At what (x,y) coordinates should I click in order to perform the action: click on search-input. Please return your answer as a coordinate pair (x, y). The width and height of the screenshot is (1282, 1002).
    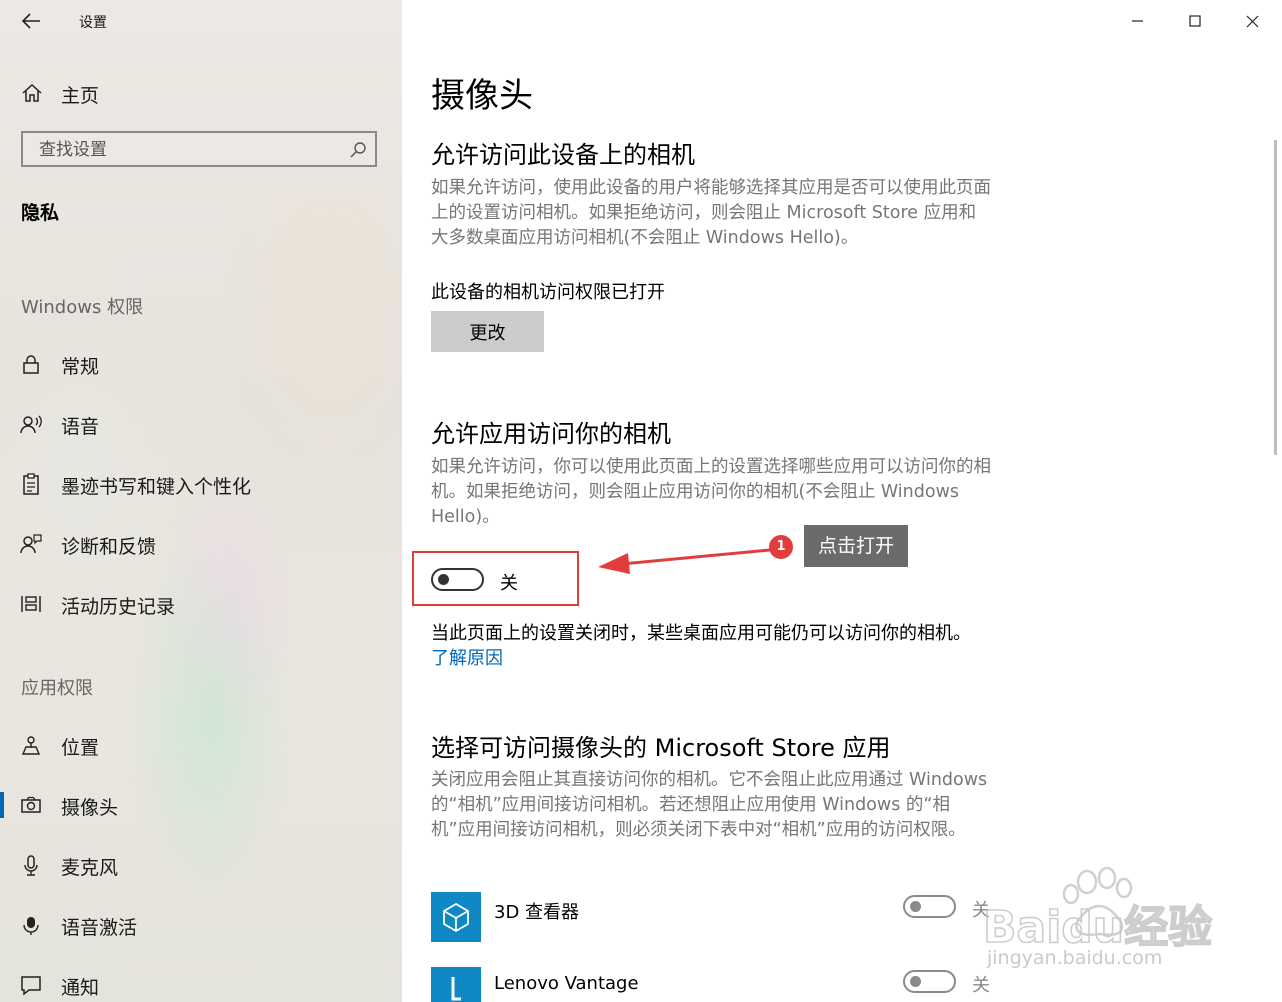
    Looking at the image, I should click on (189, 150).